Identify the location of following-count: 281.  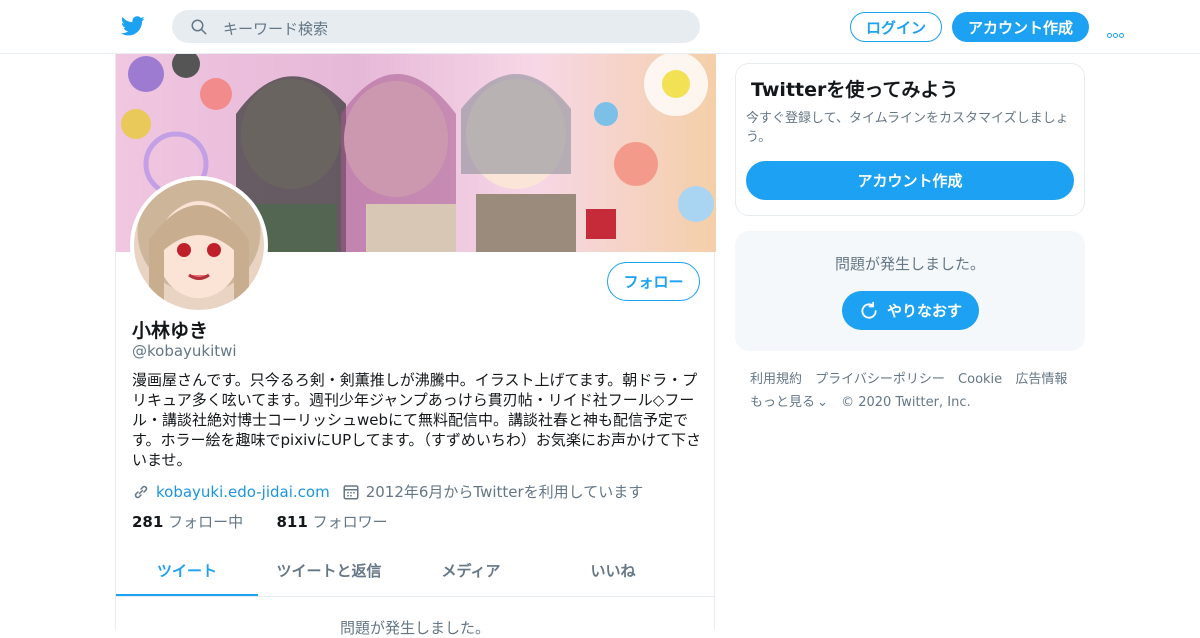
(148, 522).